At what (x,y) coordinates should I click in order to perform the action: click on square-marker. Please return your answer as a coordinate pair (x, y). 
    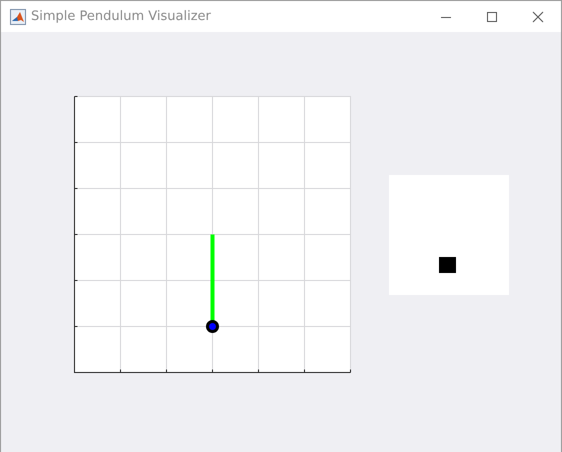
    Looking at the image, I should click on (447, 265).